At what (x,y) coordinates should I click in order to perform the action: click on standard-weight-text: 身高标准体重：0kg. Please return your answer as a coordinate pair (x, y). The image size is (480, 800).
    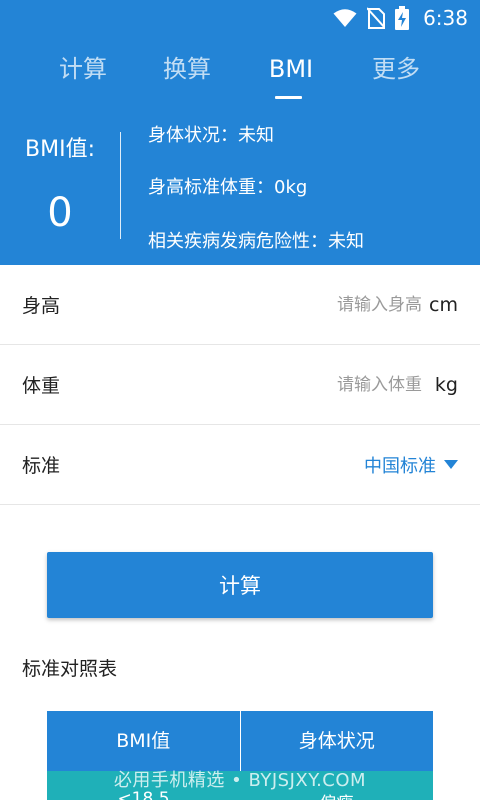
    Looking at the image, I should click on (228, 187).